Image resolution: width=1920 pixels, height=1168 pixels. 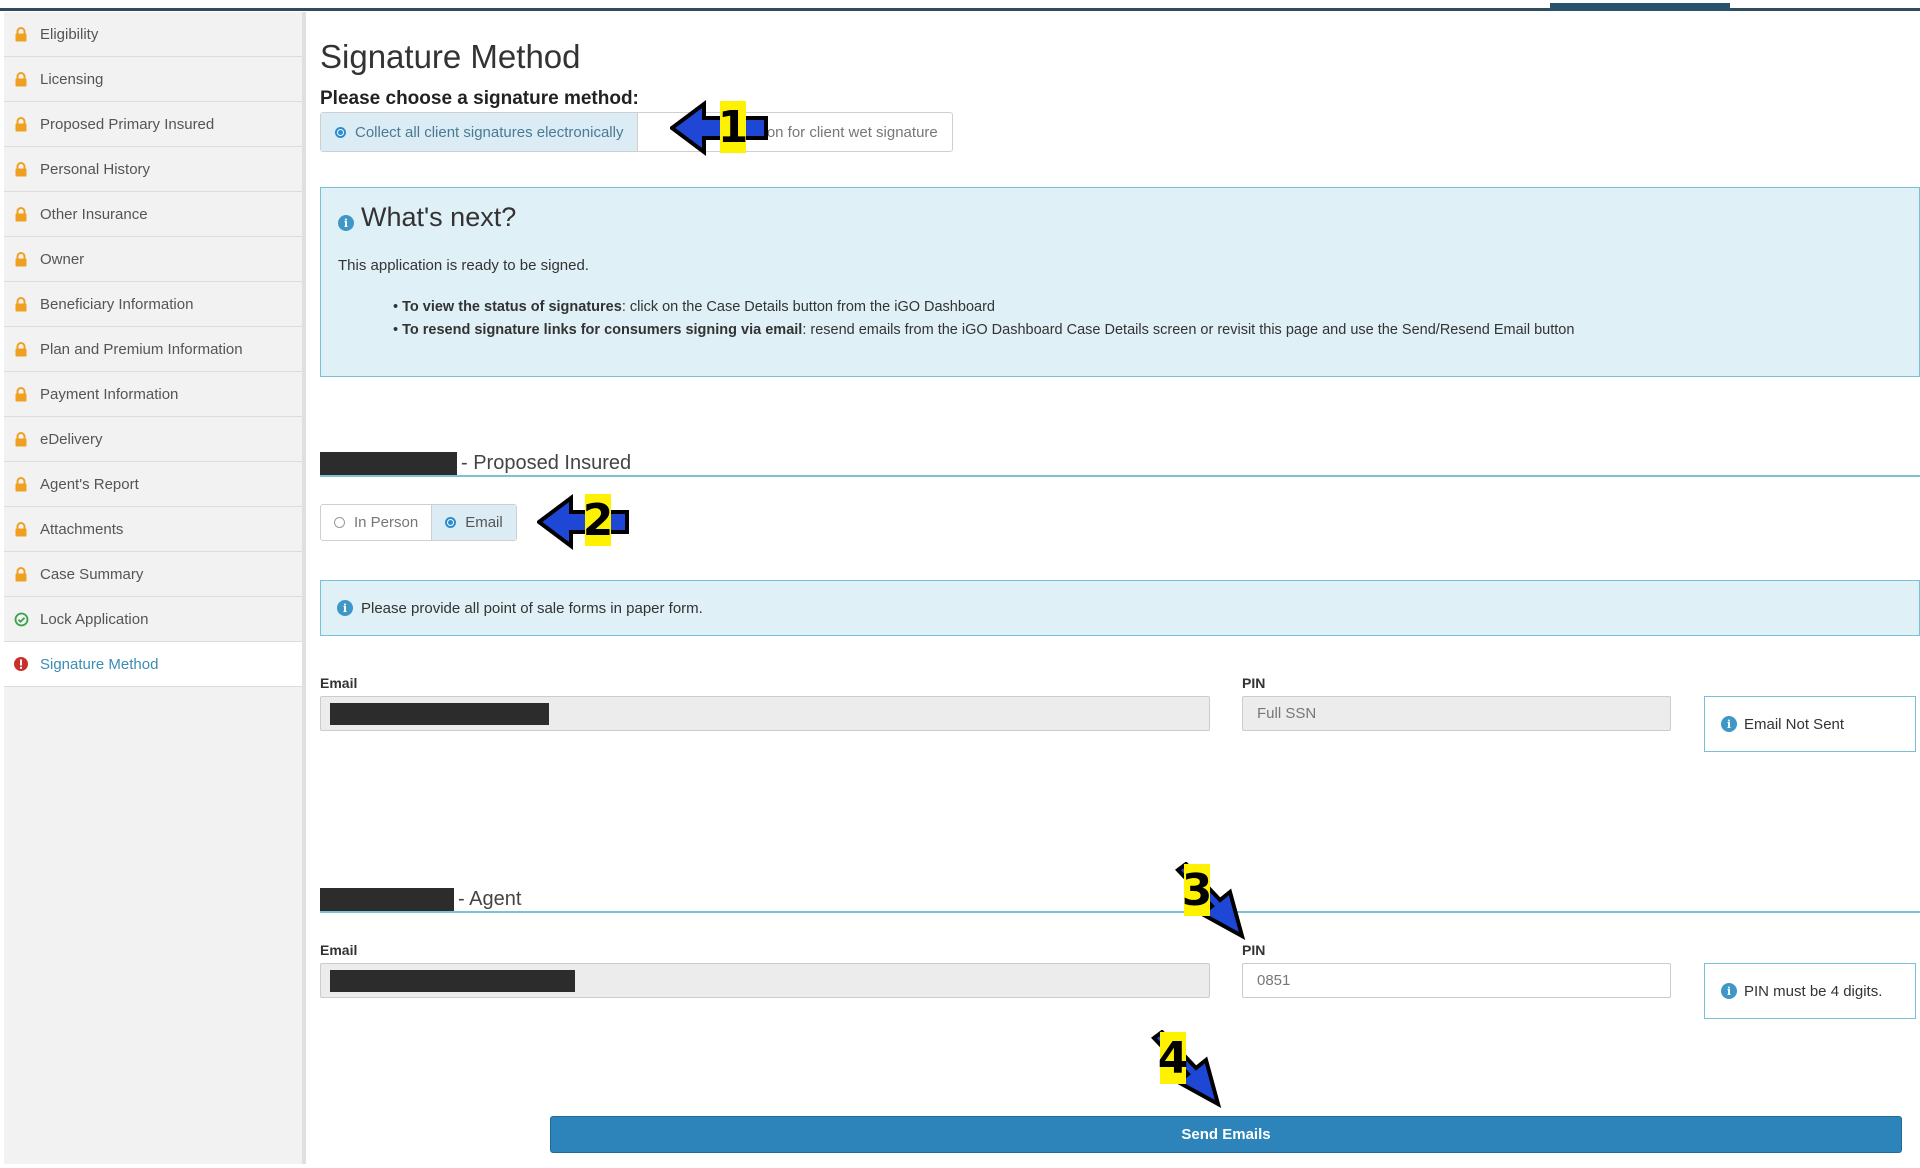 What do you see at coordinates (127, 124) in the screenshot?
I see `sidebar-item-label: Proposed Primary Insured` at bounding box center [127, 124].